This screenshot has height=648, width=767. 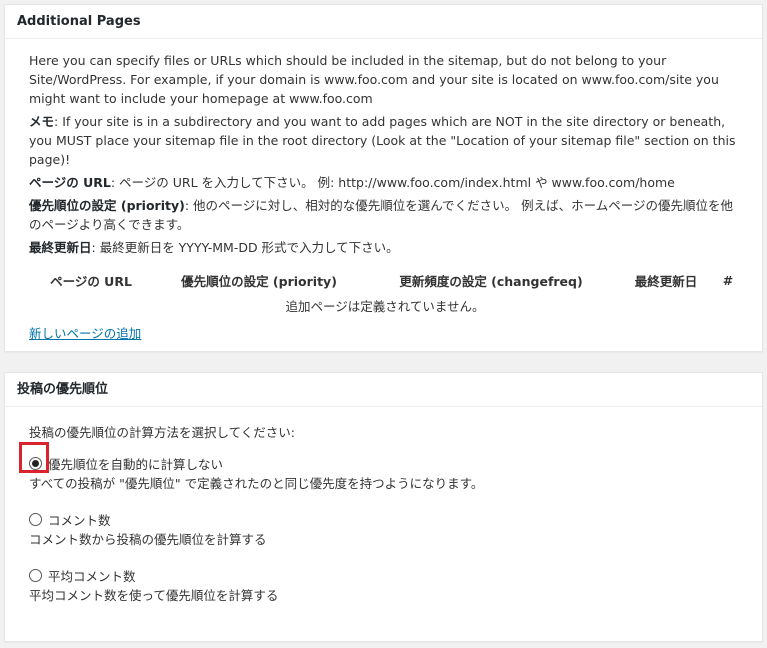 I want to click on option-desc-average-comments: 平均コメント数を使って優先順位を計算する, so click(x=154, y=595).